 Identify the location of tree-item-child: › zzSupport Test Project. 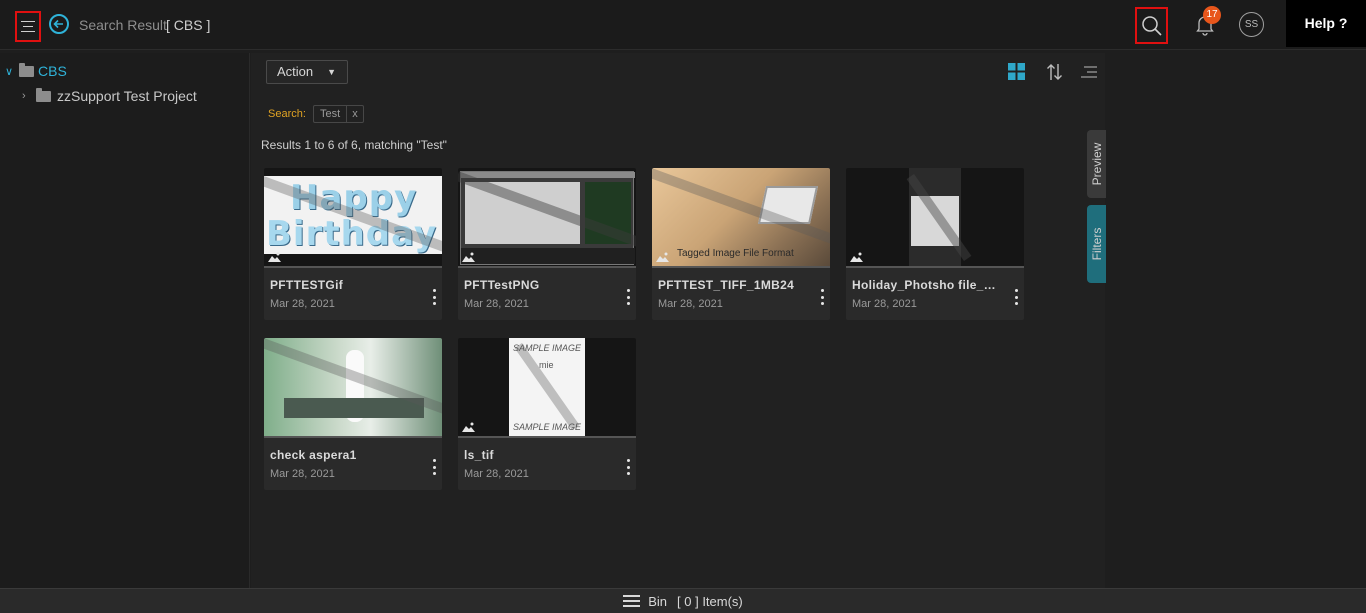
(109, 95).